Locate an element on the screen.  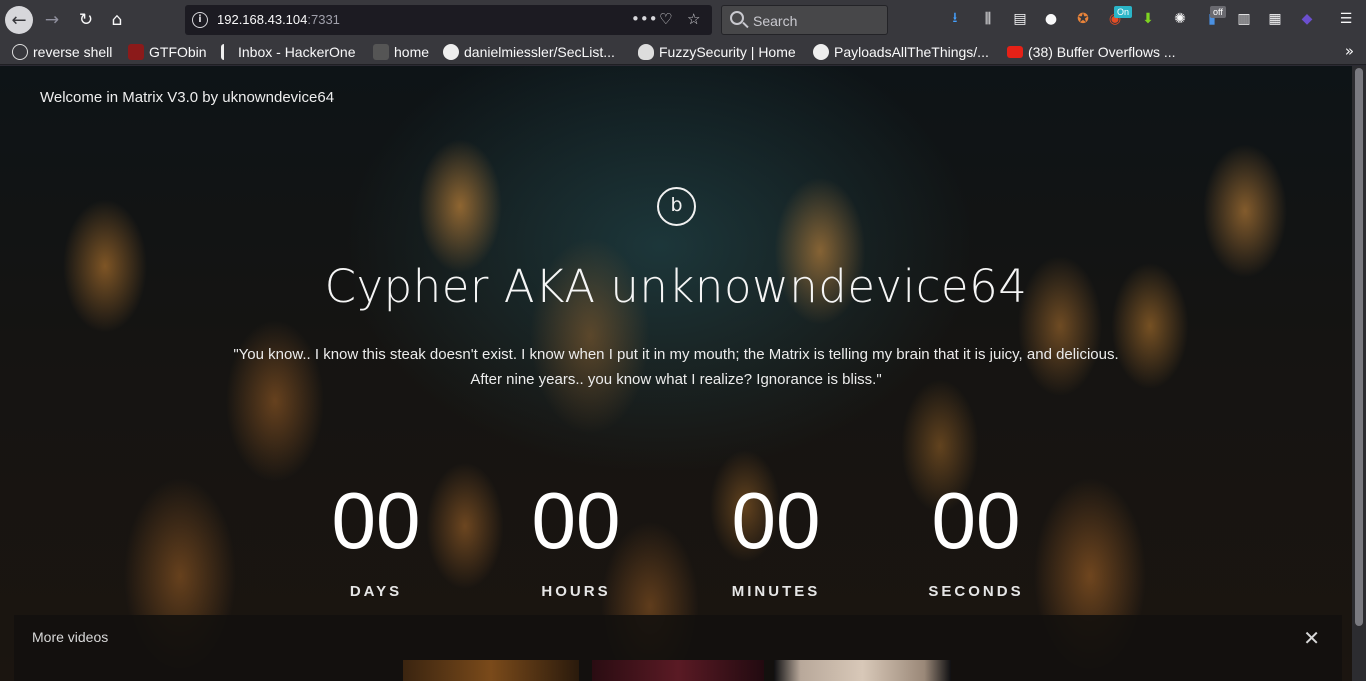
countdown-seconds-value: 00 is located at coordinates (976, 520).